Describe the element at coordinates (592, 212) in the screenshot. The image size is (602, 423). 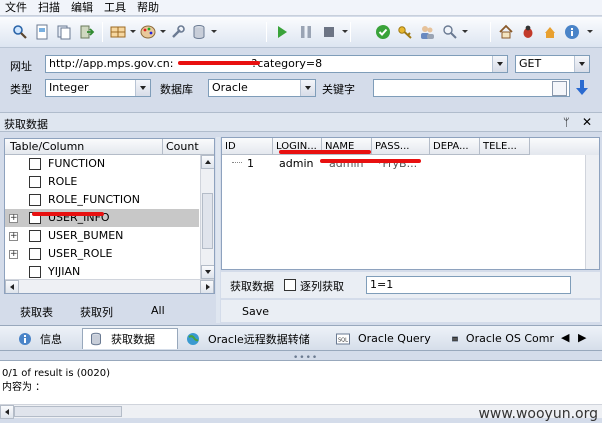
I see `grid-vertical-scrollbar` at that location.